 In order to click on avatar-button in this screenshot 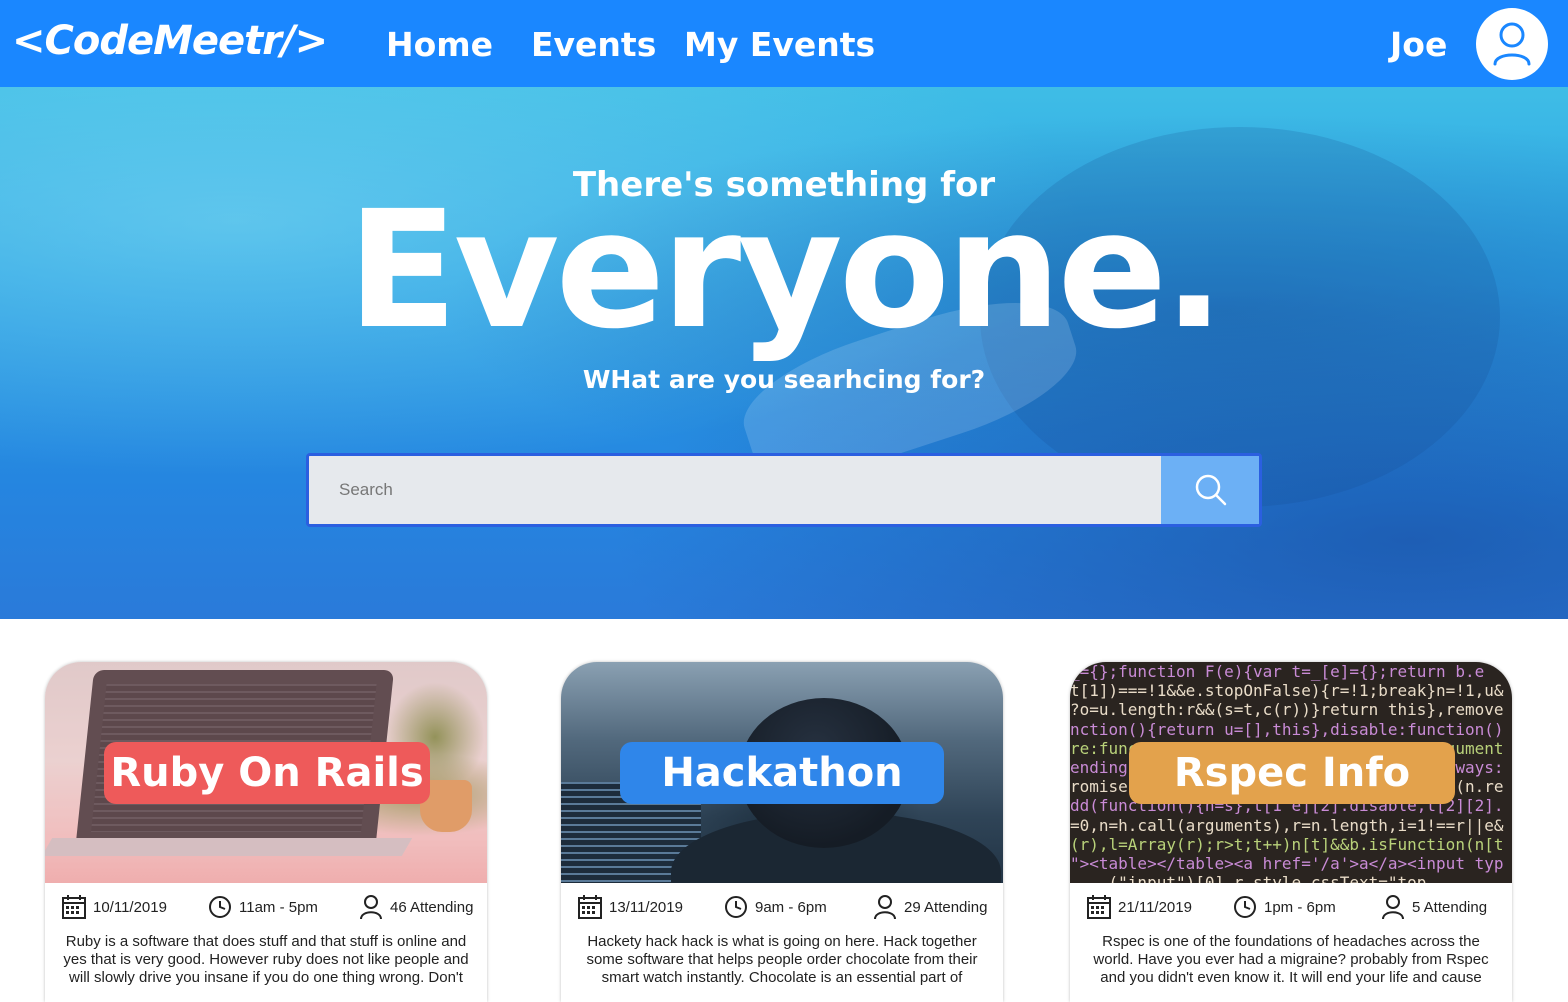, I will do `click(1512, 44)`.